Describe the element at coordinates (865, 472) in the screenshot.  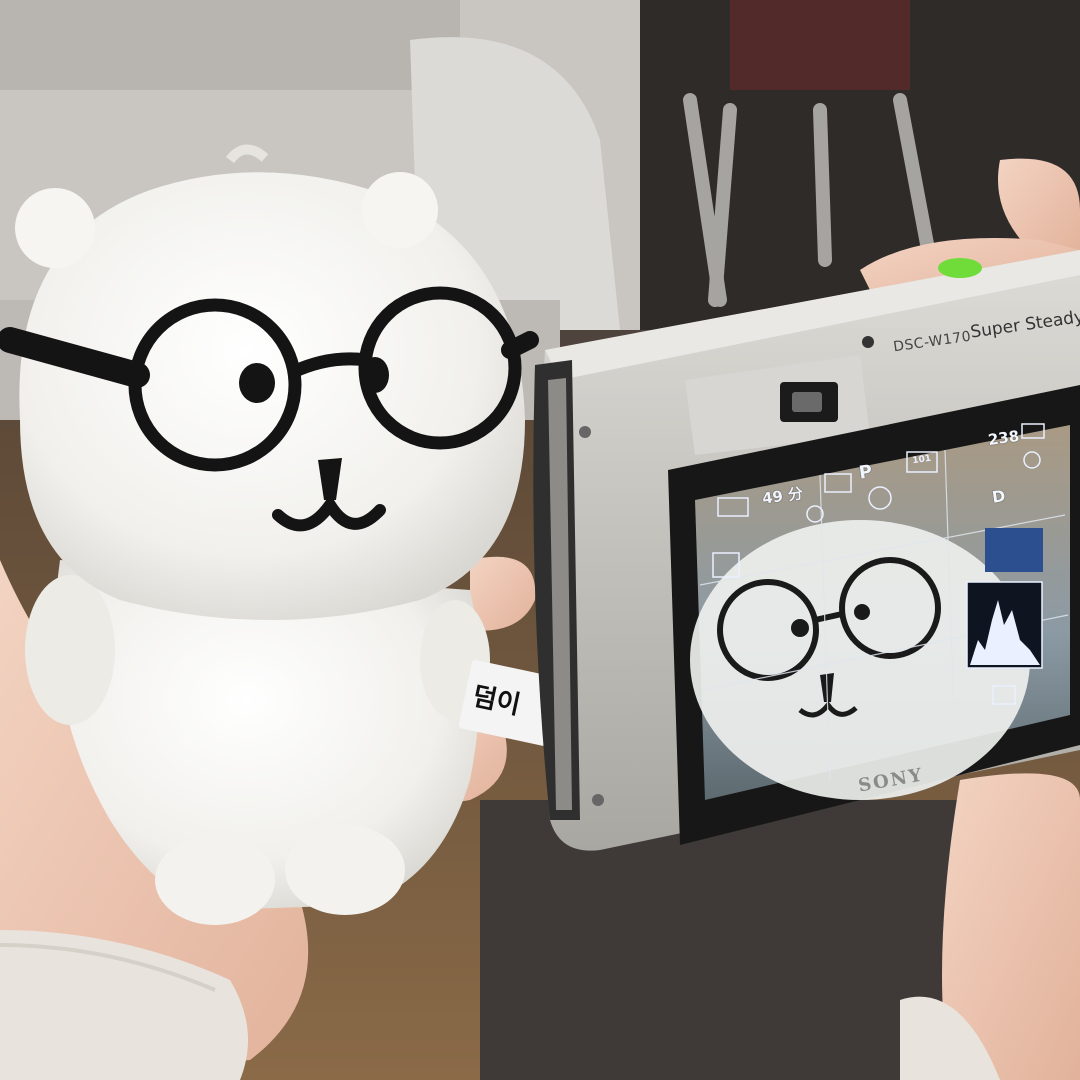
I see `exposure-mode: P` at that location.